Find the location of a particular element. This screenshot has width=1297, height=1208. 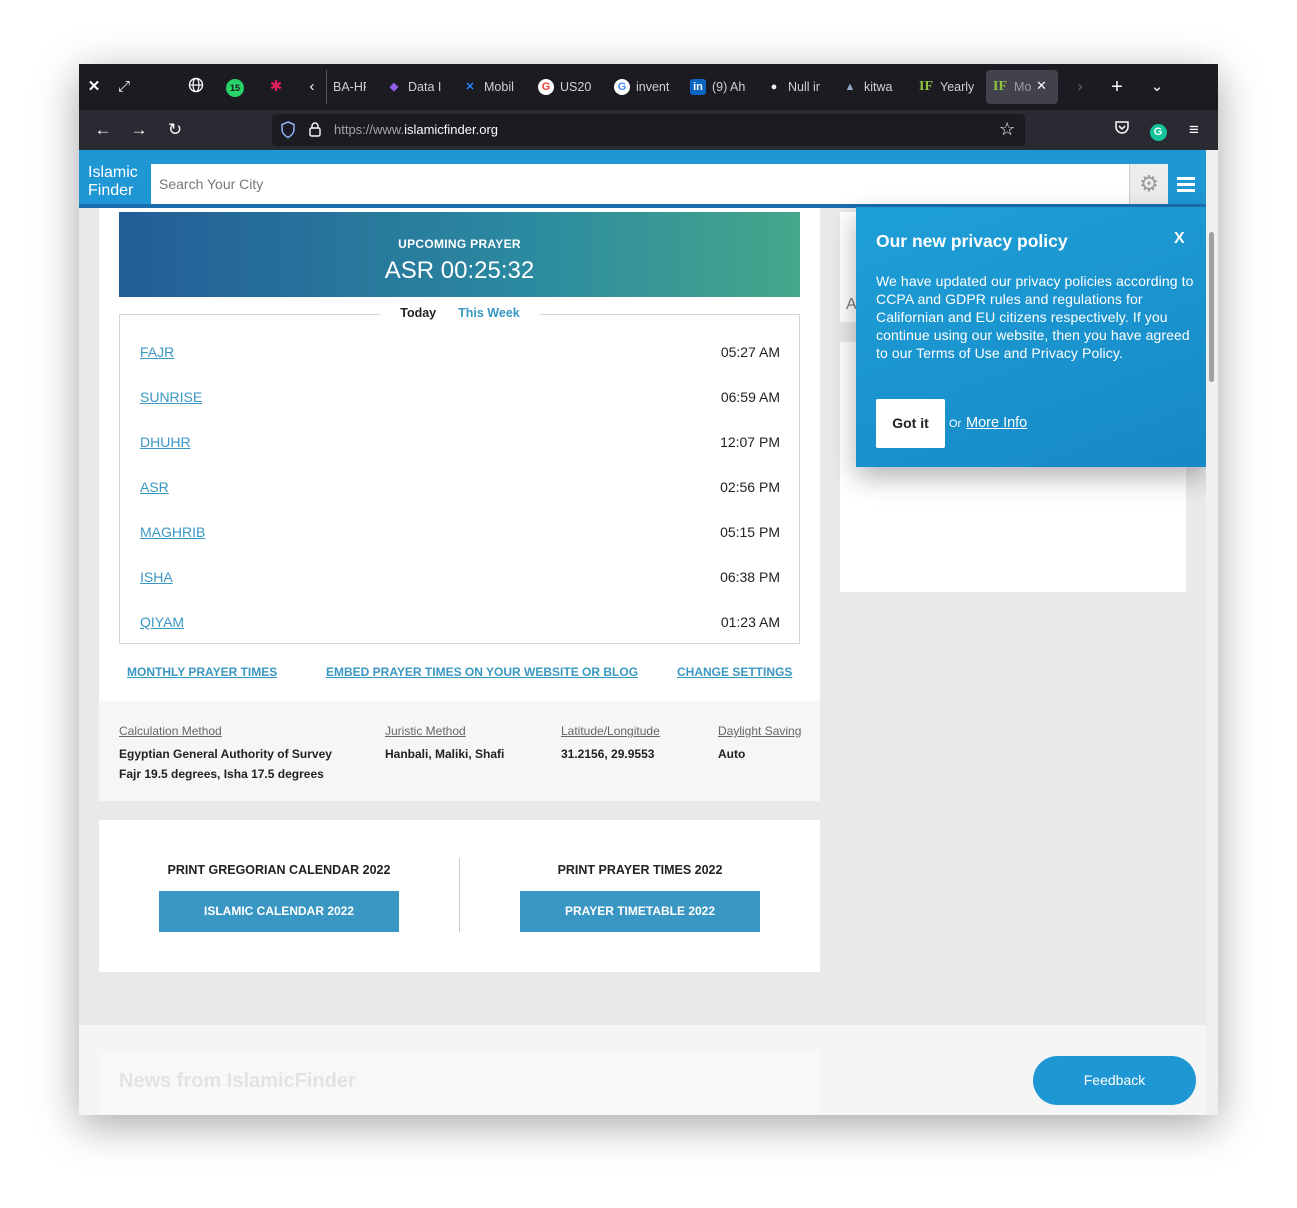

calc-label: Calculation Method is located at coordinates (225, 731).